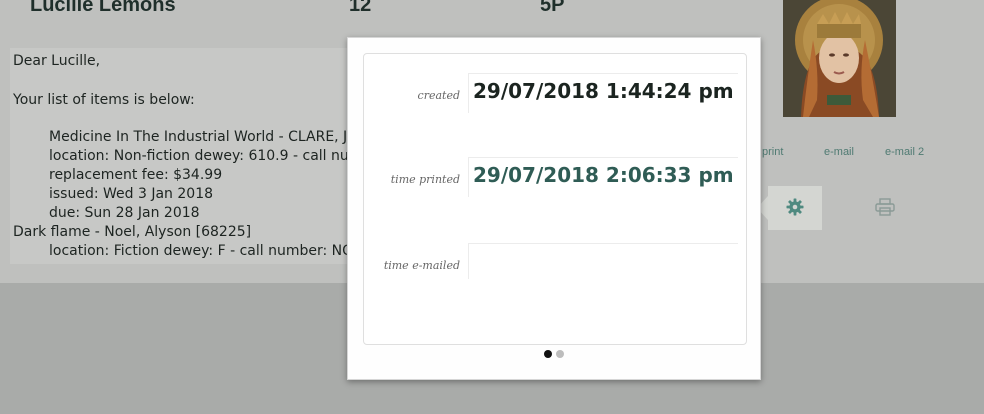 The image size is (984, 414). Describe the element at coordinates (839, 152) in the screenshot. I see `email-link: e-mail` at that location.